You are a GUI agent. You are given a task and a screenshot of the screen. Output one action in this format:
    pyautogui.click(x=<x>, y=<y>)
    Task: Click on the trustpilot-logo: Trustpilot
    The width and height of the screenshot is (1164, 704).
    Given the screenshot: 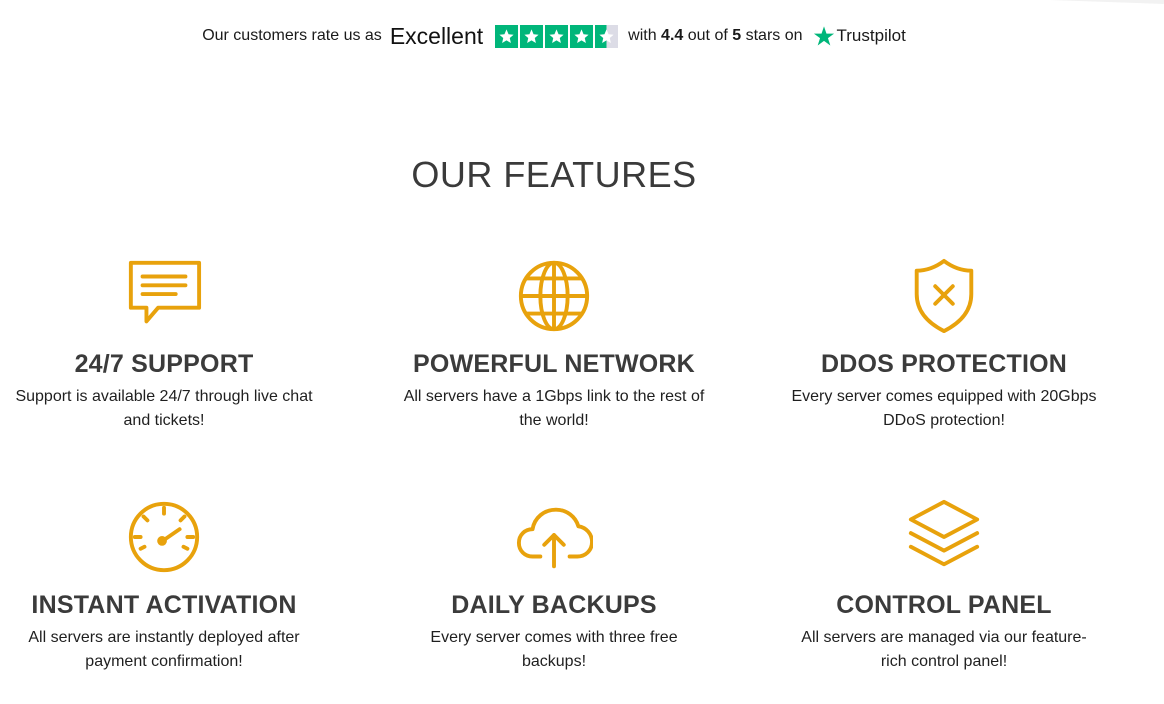 What is the action you would take?
    pyautogui.click(x=859, y=36)
    